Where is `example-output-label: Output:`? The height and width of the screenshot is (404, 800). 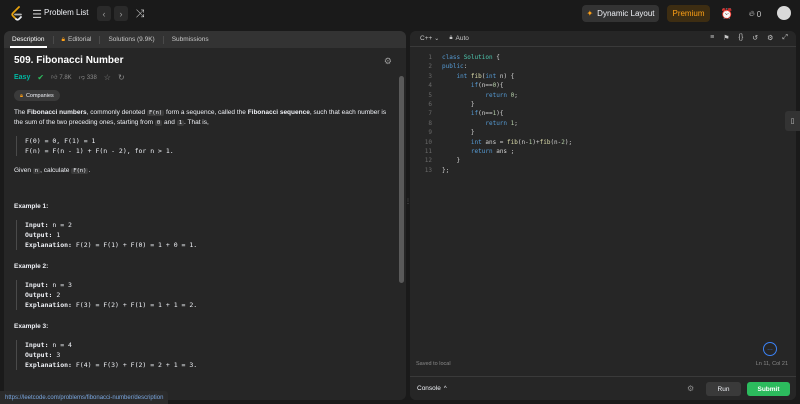
example-output-label: Output: is located at coordinates (41, 235).